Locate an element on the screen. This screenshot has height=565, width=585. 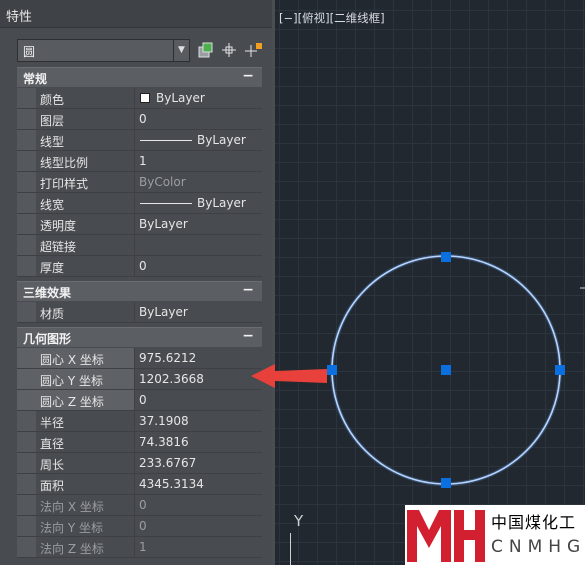
property-row-lineweight: 线宽 ByLayer is located at coordinates (139, 203).